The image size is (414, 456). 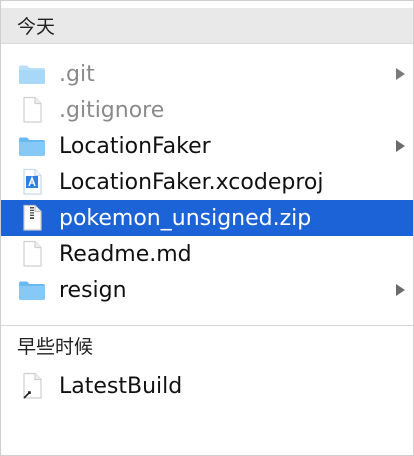 I want to click on file-name: LocationFaker.xcodeproj, so click(x=191, y=182).